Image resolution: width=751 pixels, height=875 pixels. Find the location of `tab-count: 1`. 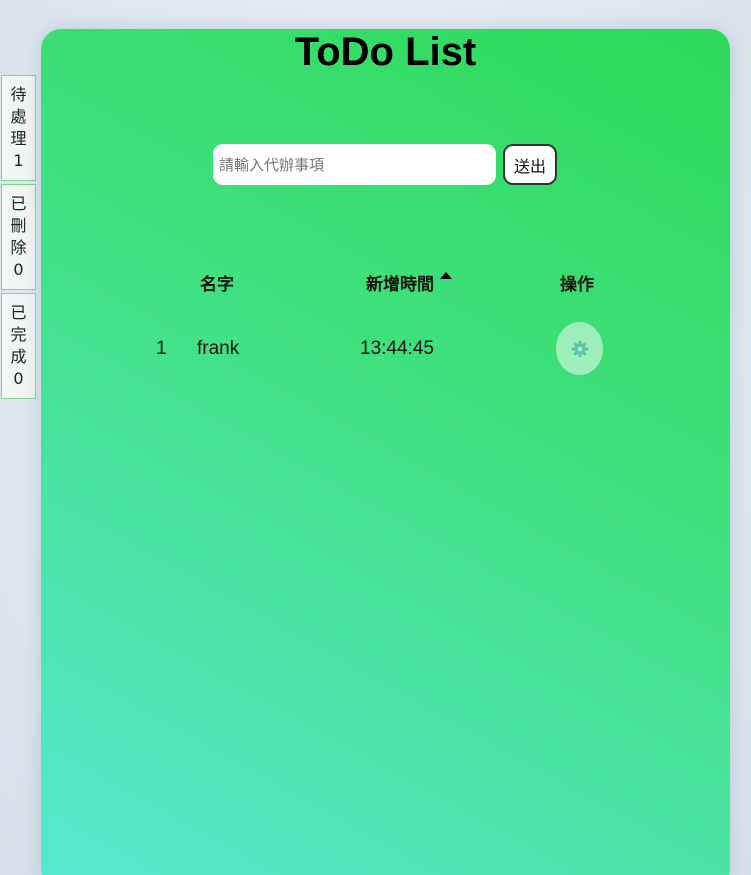

tab-count: 1 is located at coordinates (18, 160).